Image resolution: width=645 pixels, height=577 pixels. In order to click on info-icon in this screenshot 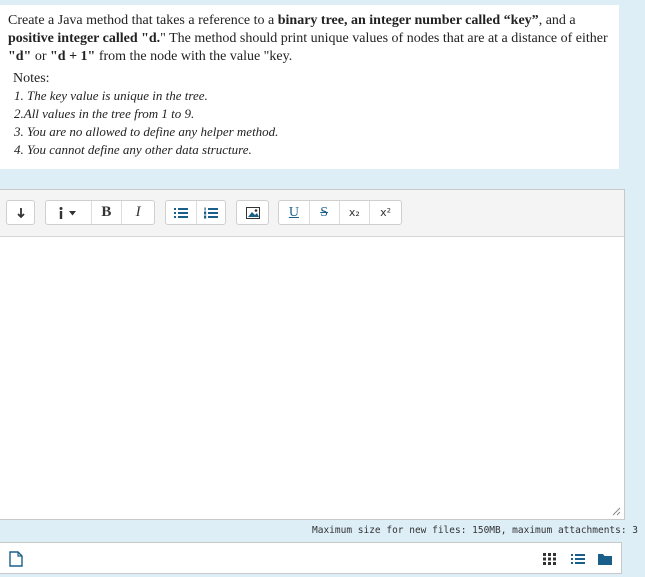, I will do `click(68, 212)`.